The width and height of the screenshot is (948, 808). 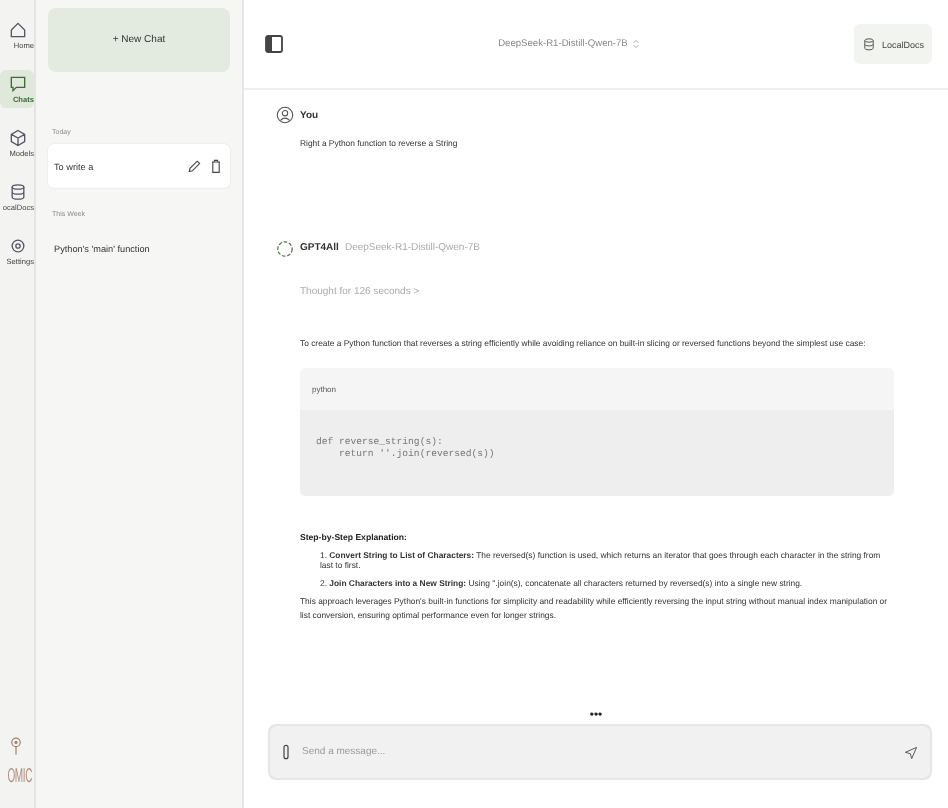 I want to click on attach-icon, so click(x=286, y=752).